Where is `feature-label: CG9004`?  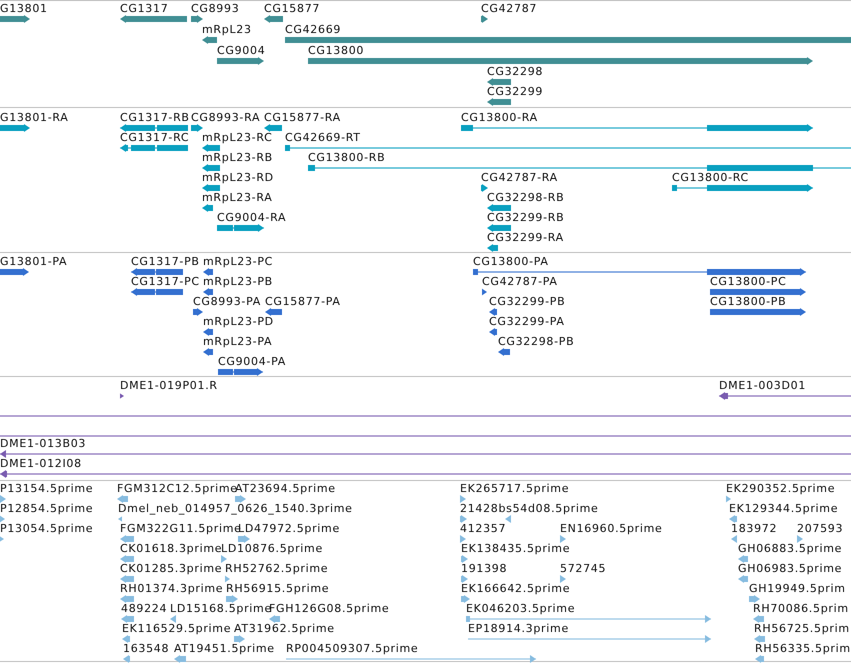
feature-label: CG9004 is located at coordinates (241, 50).